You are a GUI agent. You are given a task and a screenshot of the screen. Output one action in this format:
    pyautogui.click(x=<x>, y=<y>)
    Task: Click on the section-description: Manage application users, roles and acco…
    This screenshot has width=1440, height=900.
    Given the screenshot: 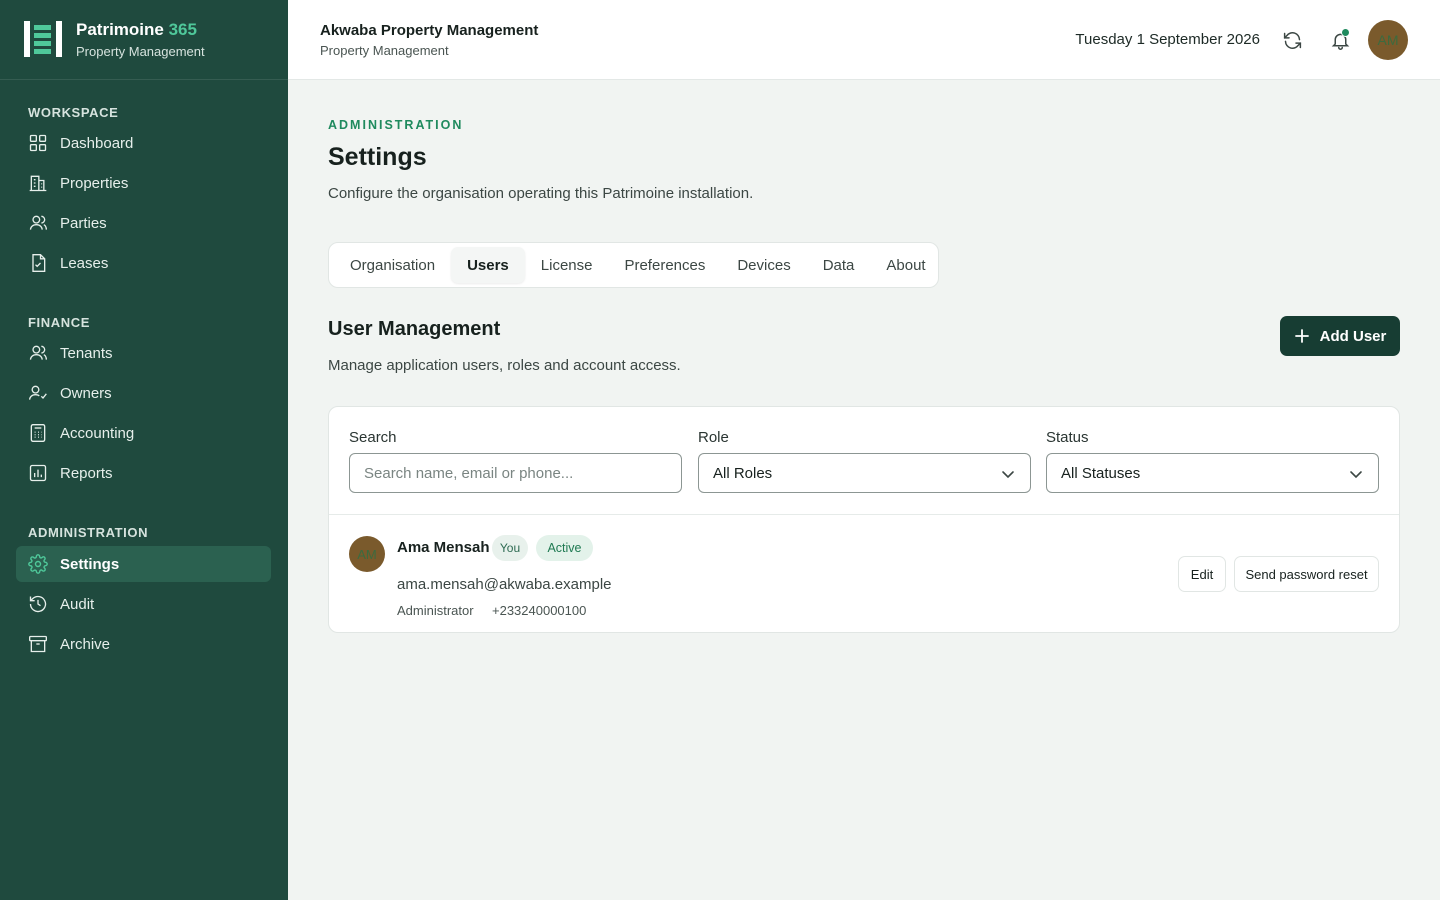 What is the action you would take?
    pyautogui.click(x=504, y=365)
    